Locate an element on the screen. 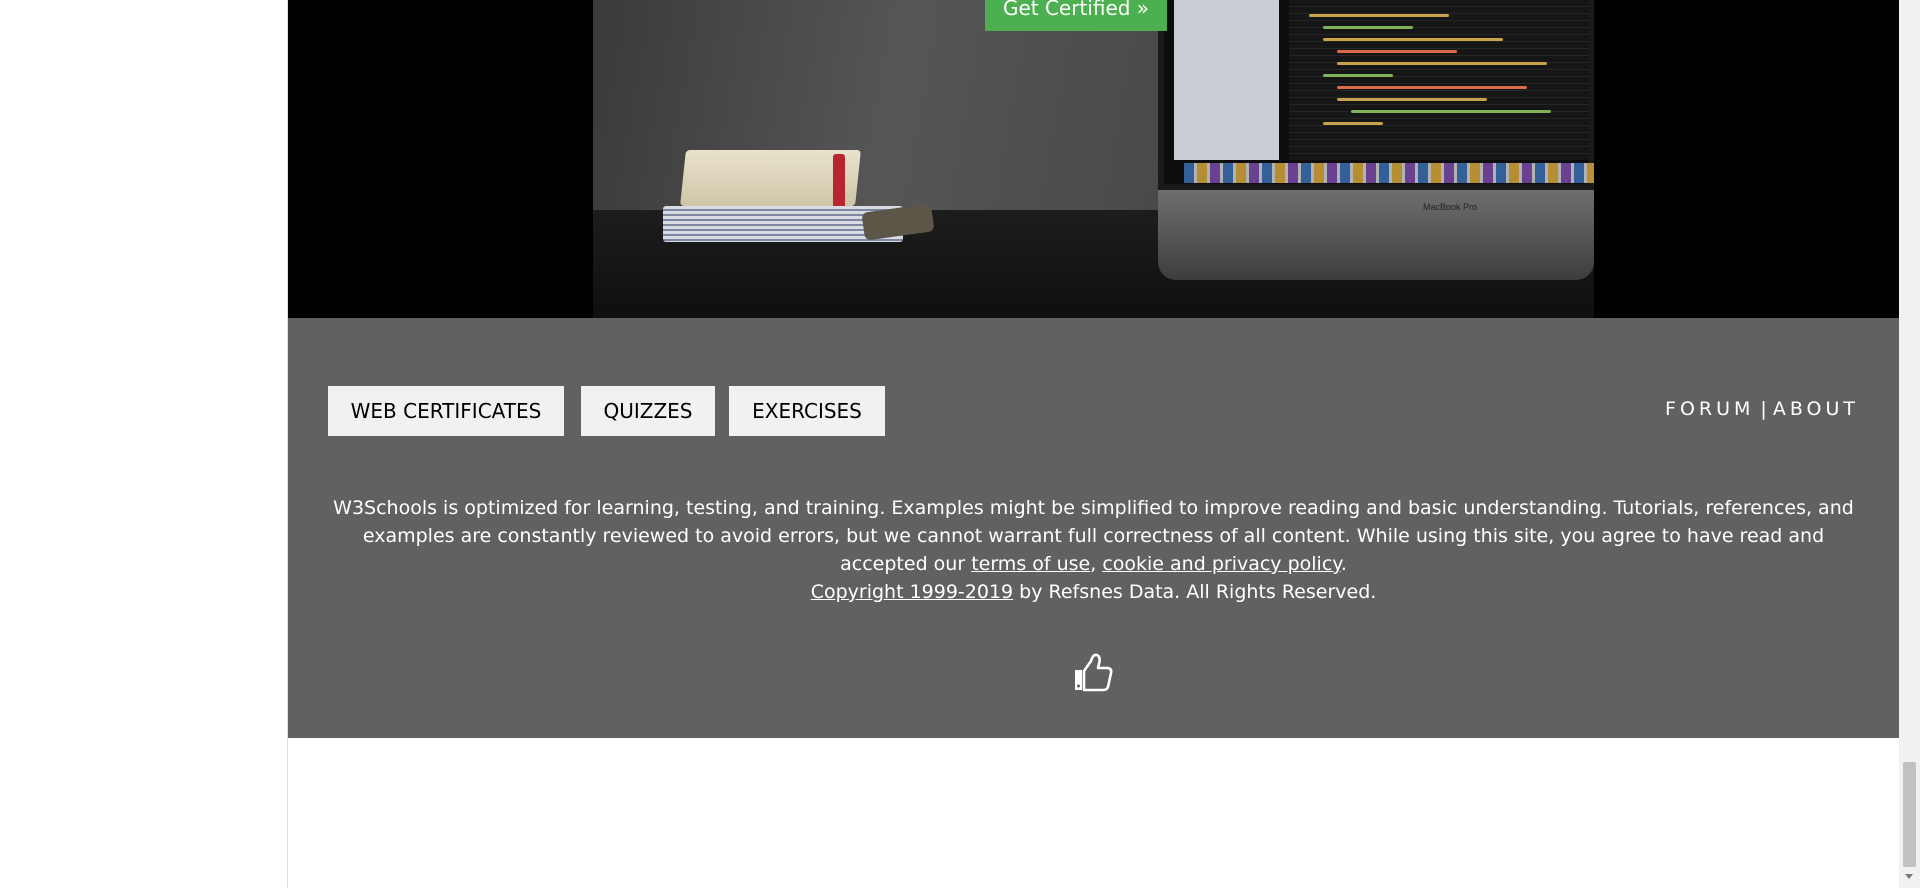  privacy-policy-link: cookie and privacy policy is located at coordinates (1221, 564).